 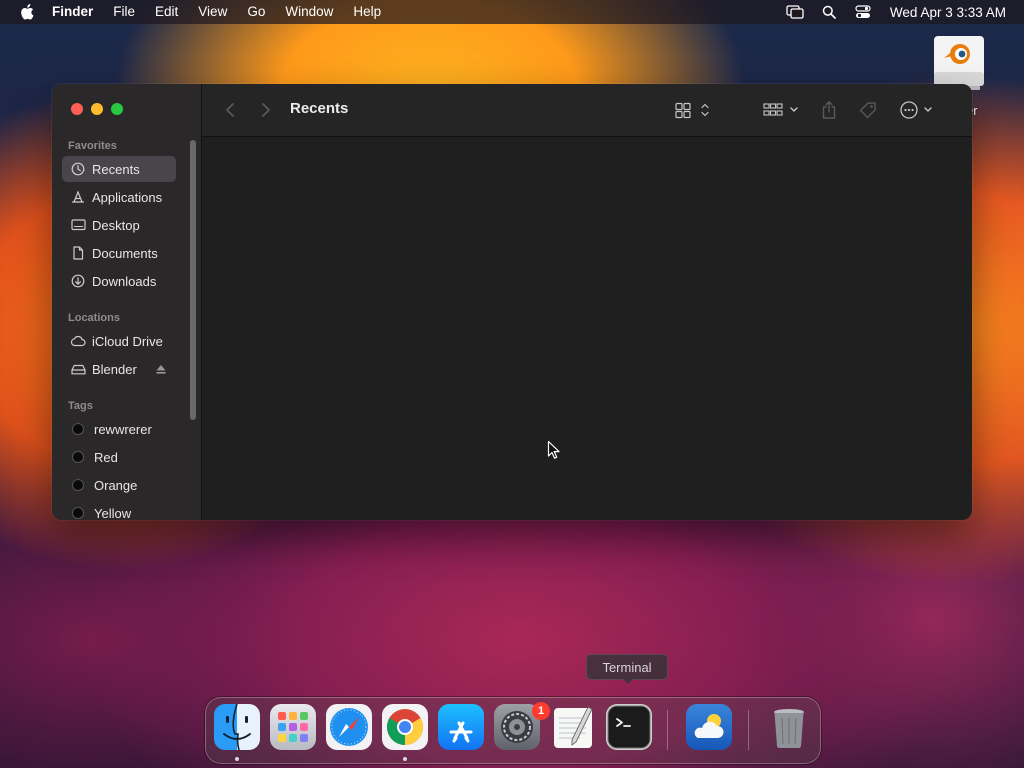 I want to click on window-controls, so click(x=97, y=109).